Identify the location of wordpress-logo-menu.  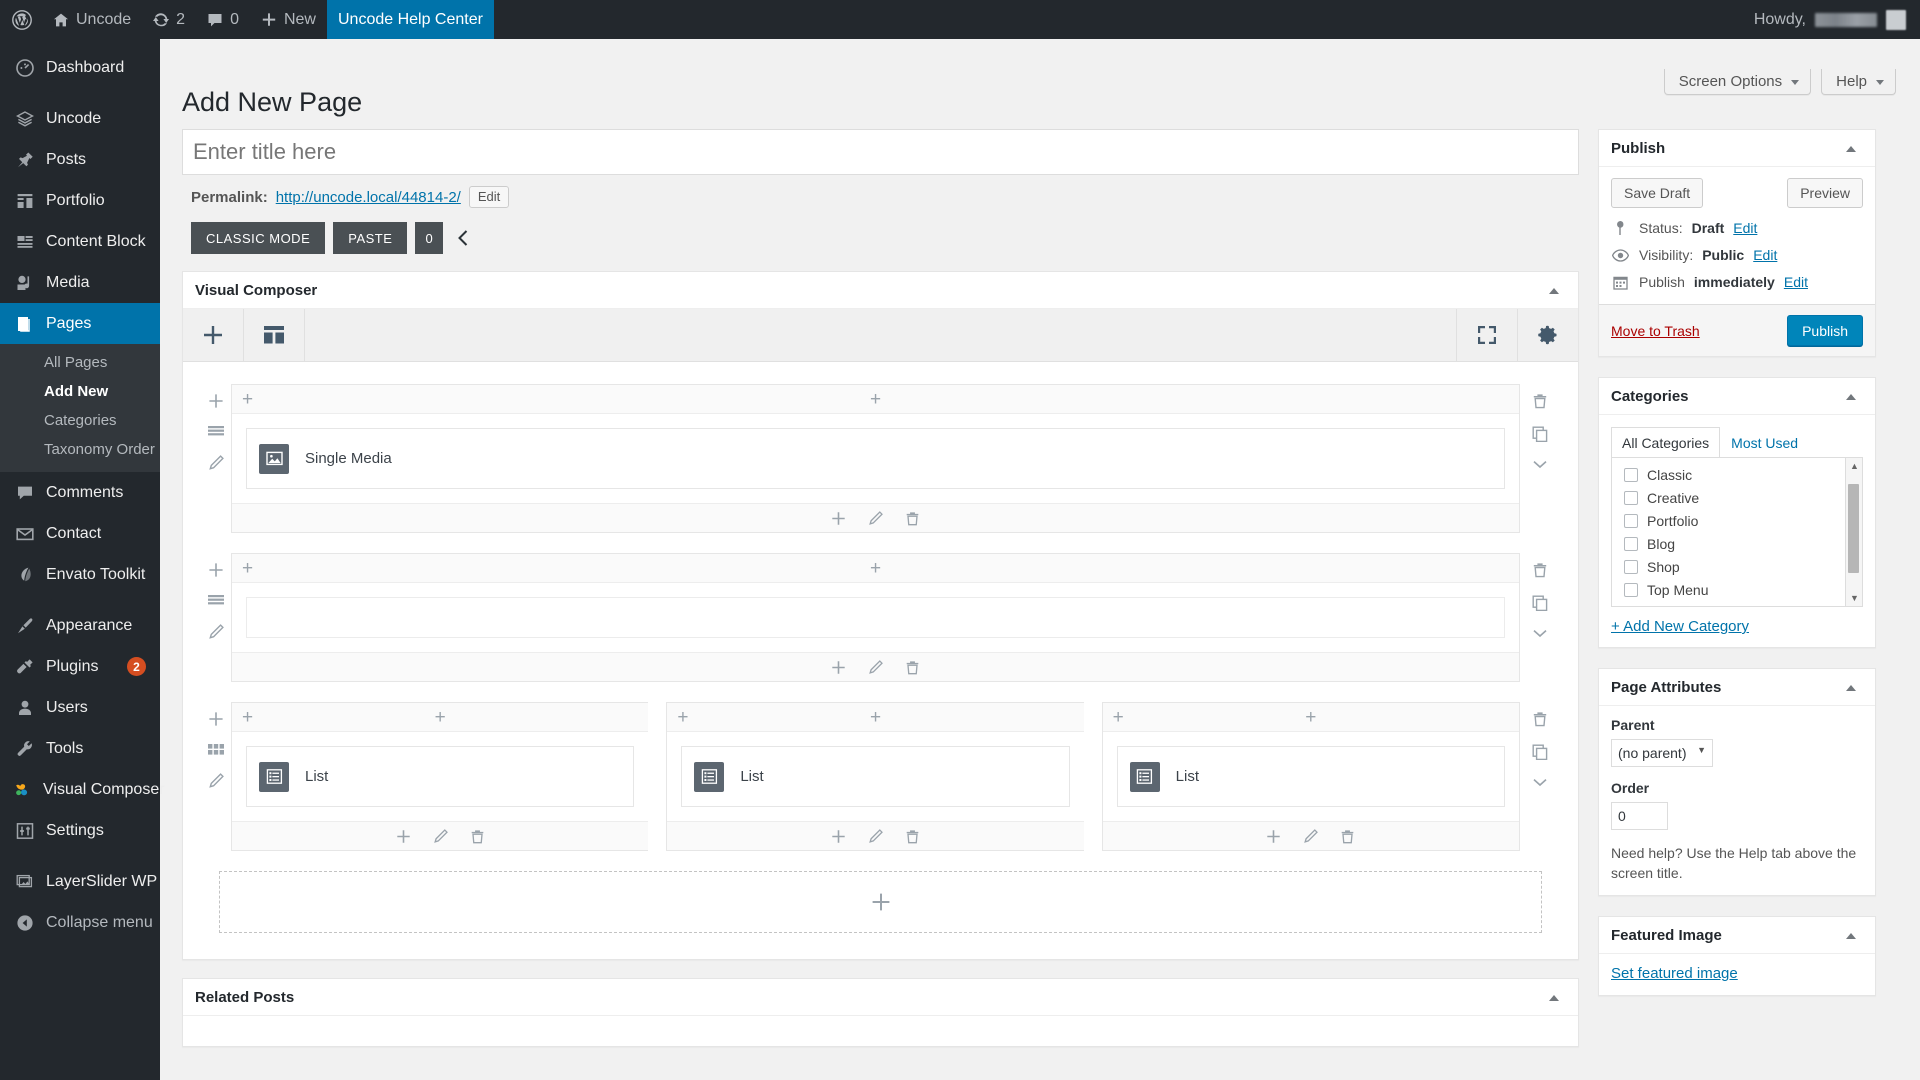
(21, 19).